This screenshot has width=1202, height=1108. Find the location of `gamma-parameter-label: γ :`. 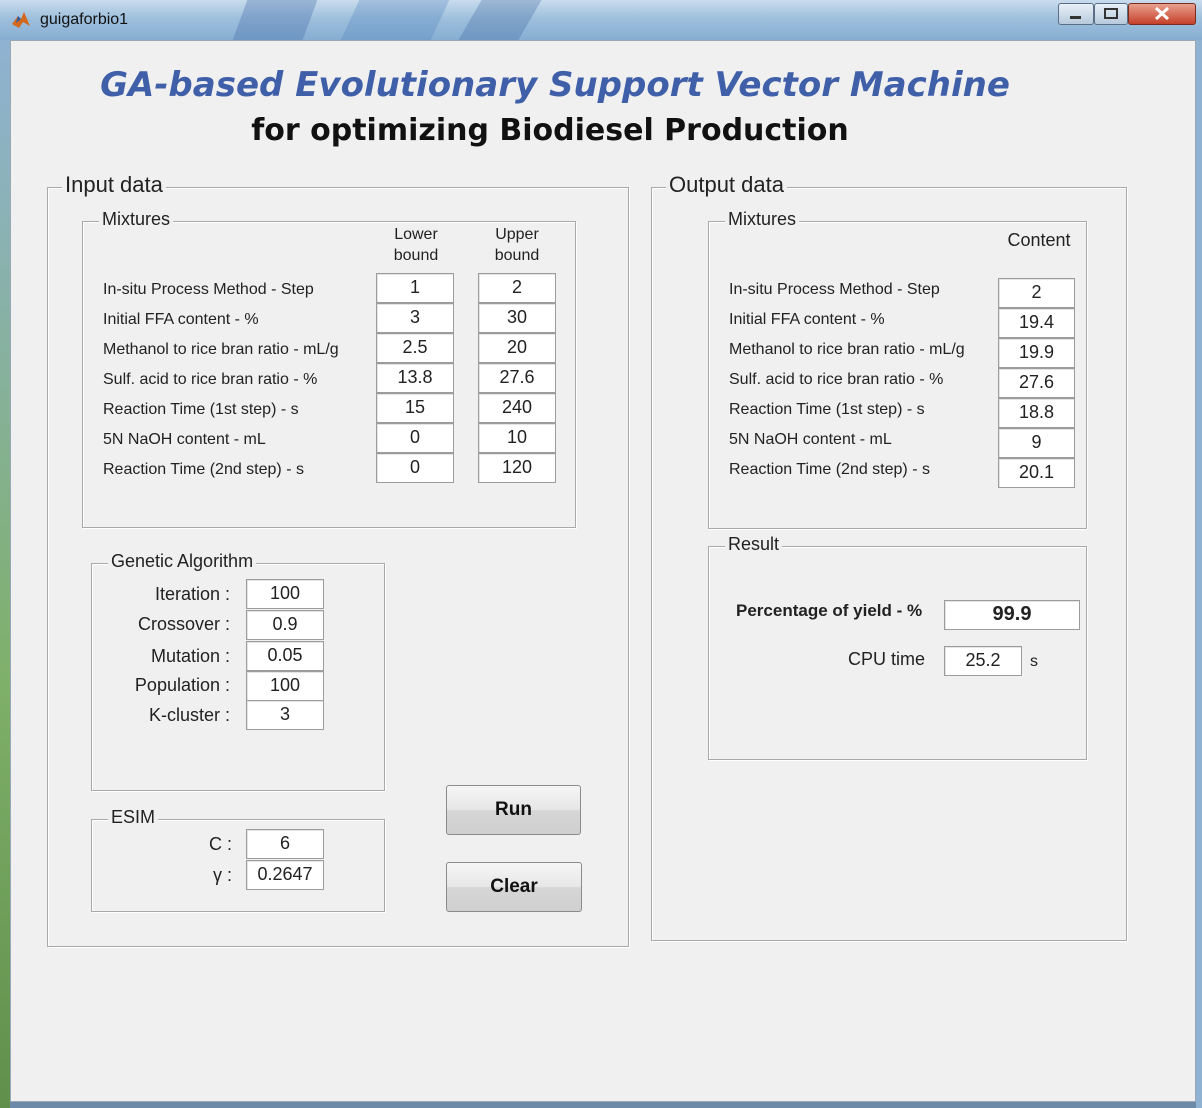

gamma-parameter-label: γ : is located at coordinates (222, 875).